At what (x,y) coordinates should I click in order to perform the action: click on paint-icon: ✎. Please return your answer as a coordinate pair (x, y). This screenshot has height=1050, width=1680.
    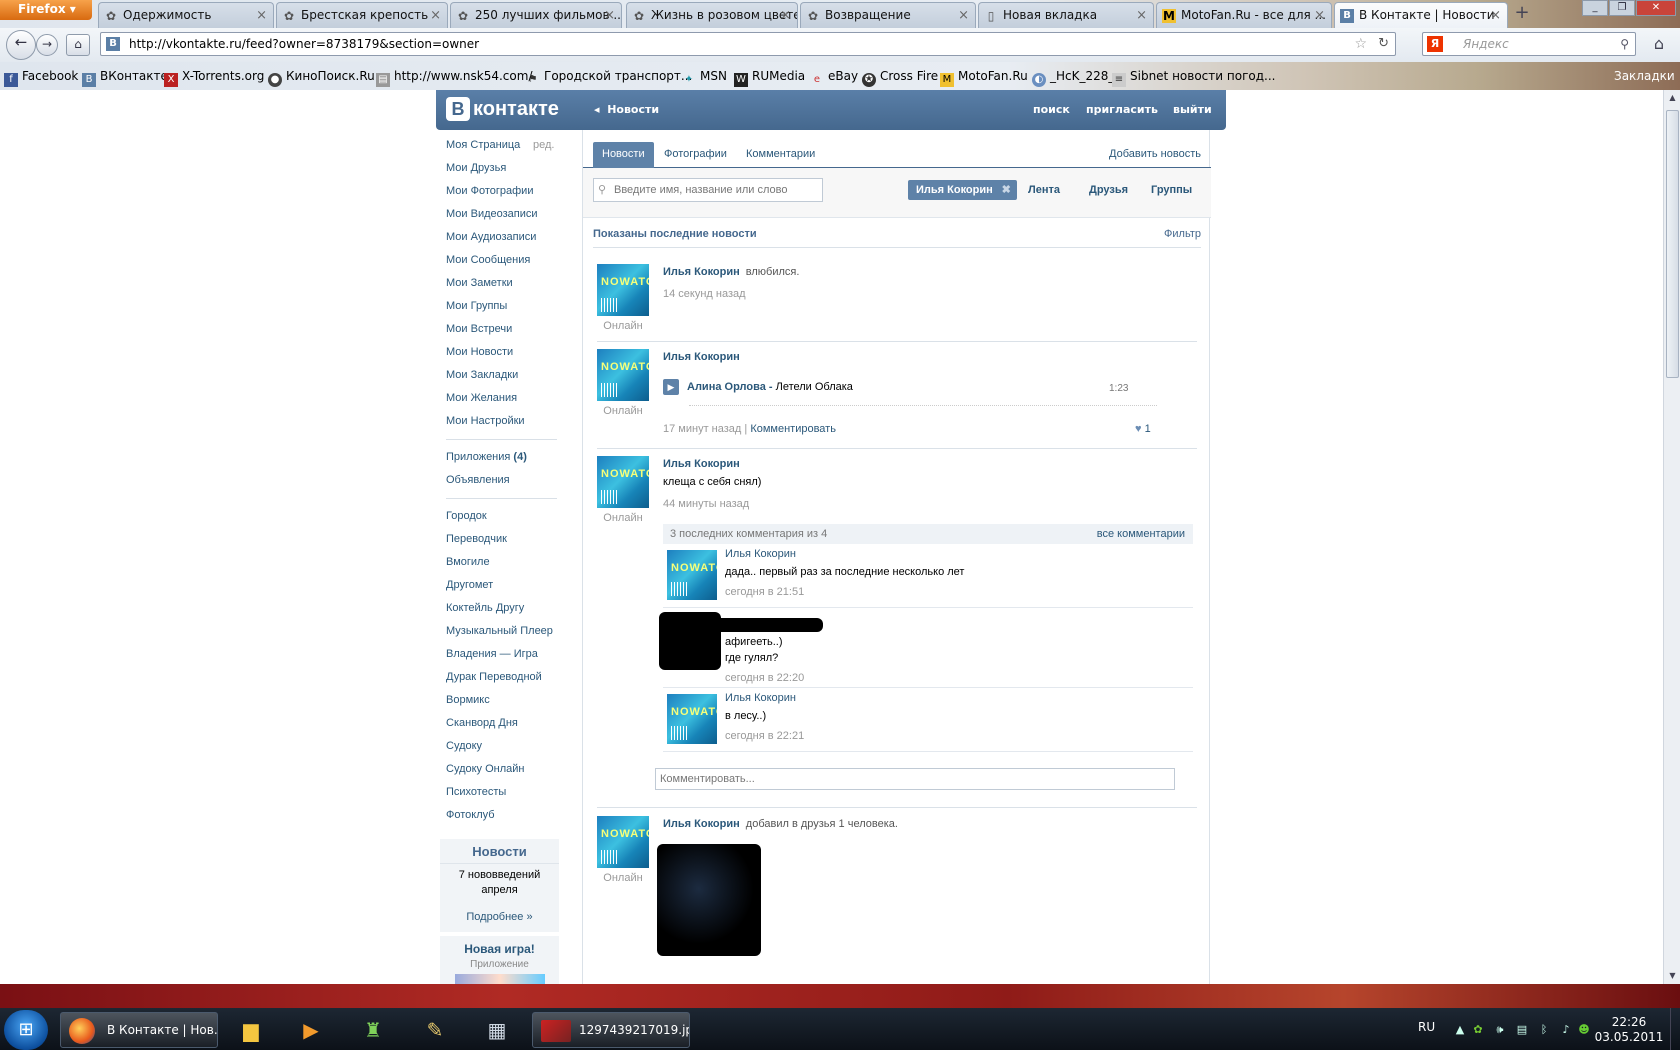
    Looking at the image, I should click on (435, 1030).